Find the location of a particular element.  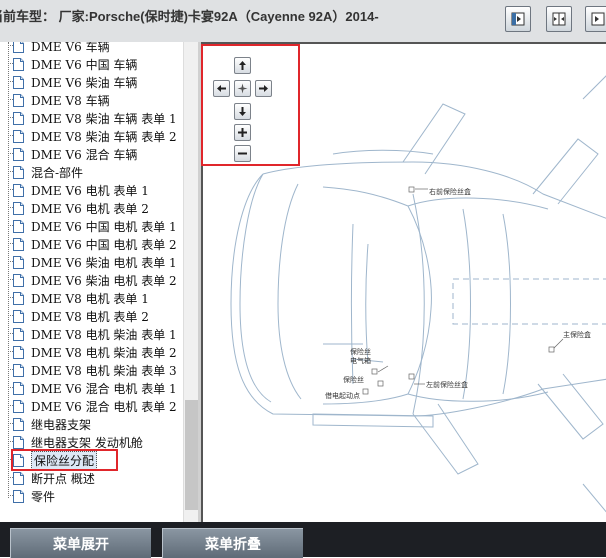

label-electric-box: 电气箱 is located at coordinates (360, 360).